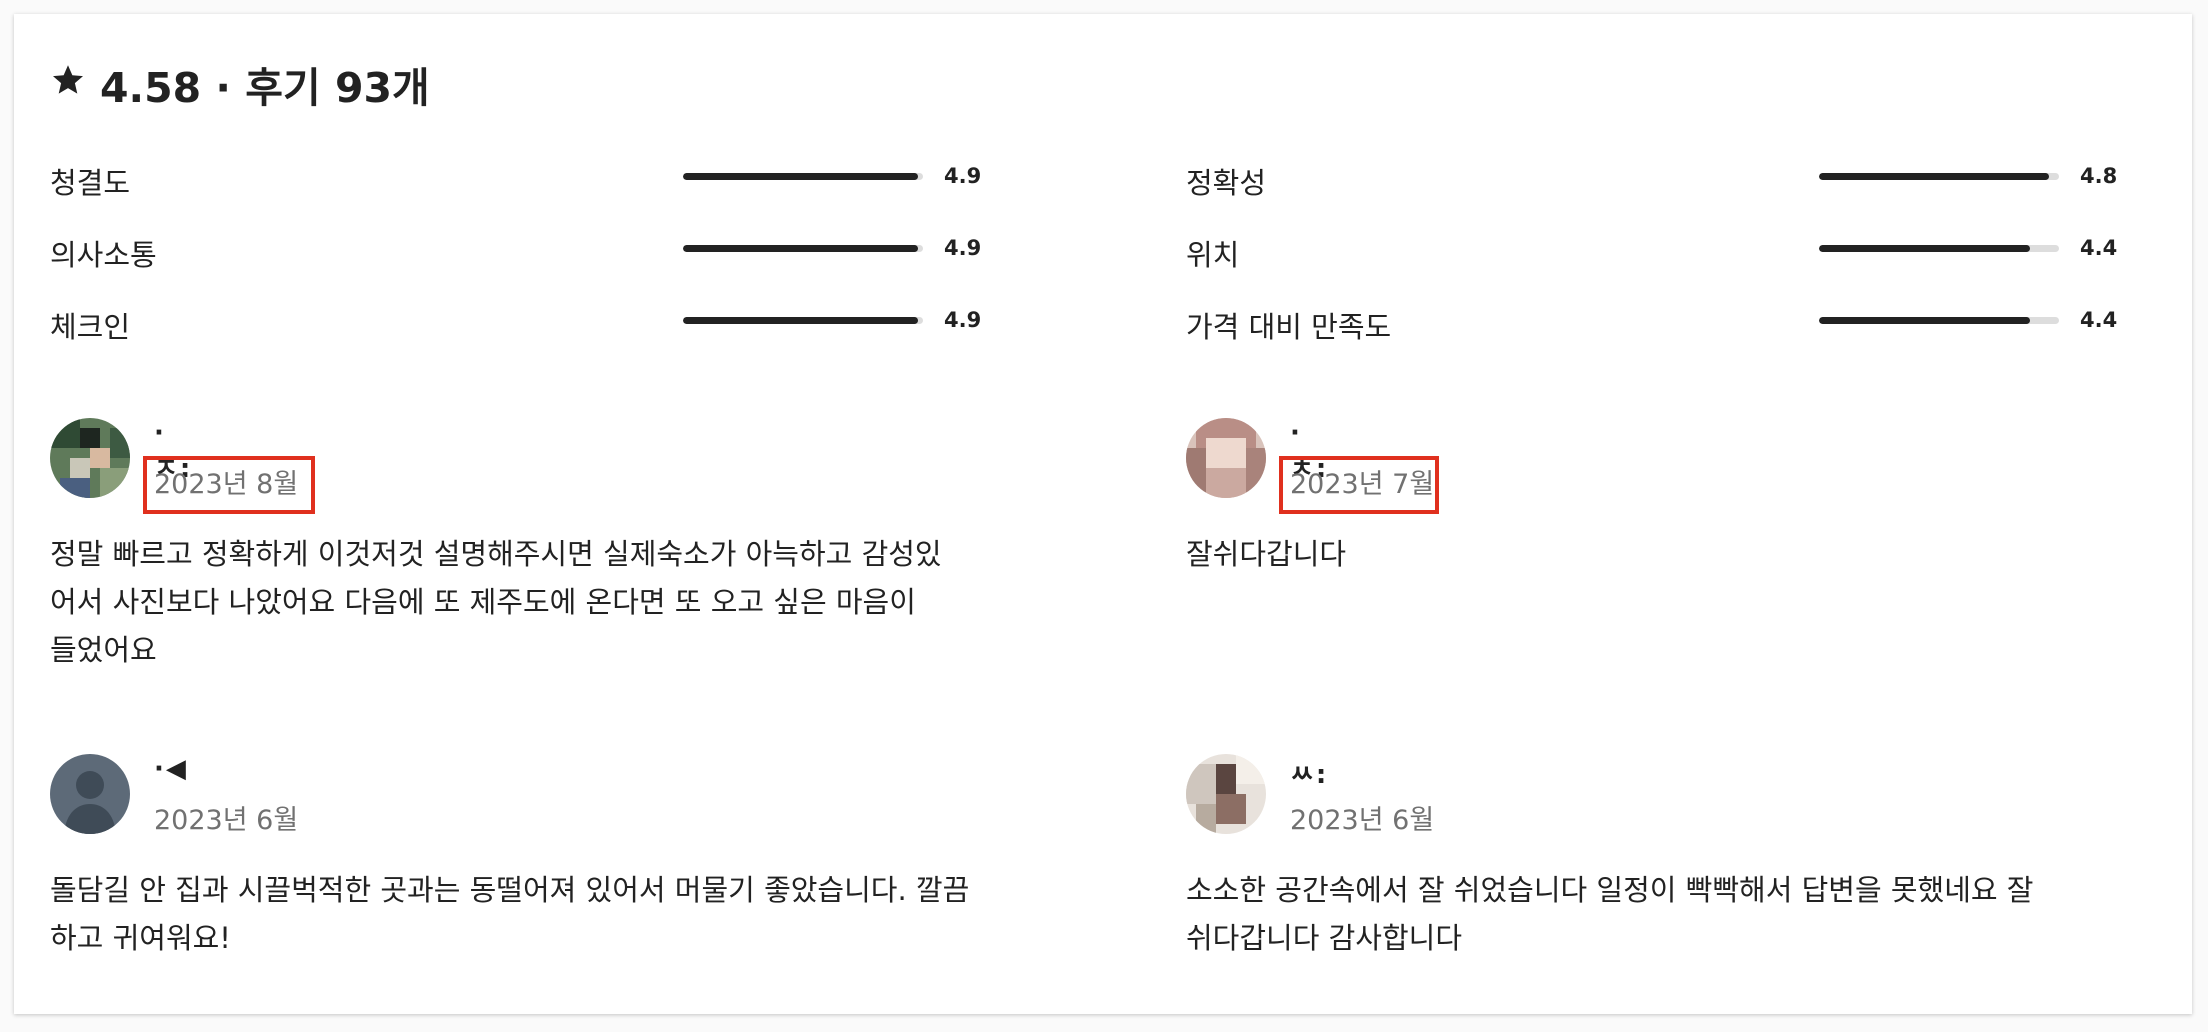 The height and width of the screenshot is (1032, 2208). I want to click on rating-row-cleanliness: 청결도 4.9, so click(515, 178).